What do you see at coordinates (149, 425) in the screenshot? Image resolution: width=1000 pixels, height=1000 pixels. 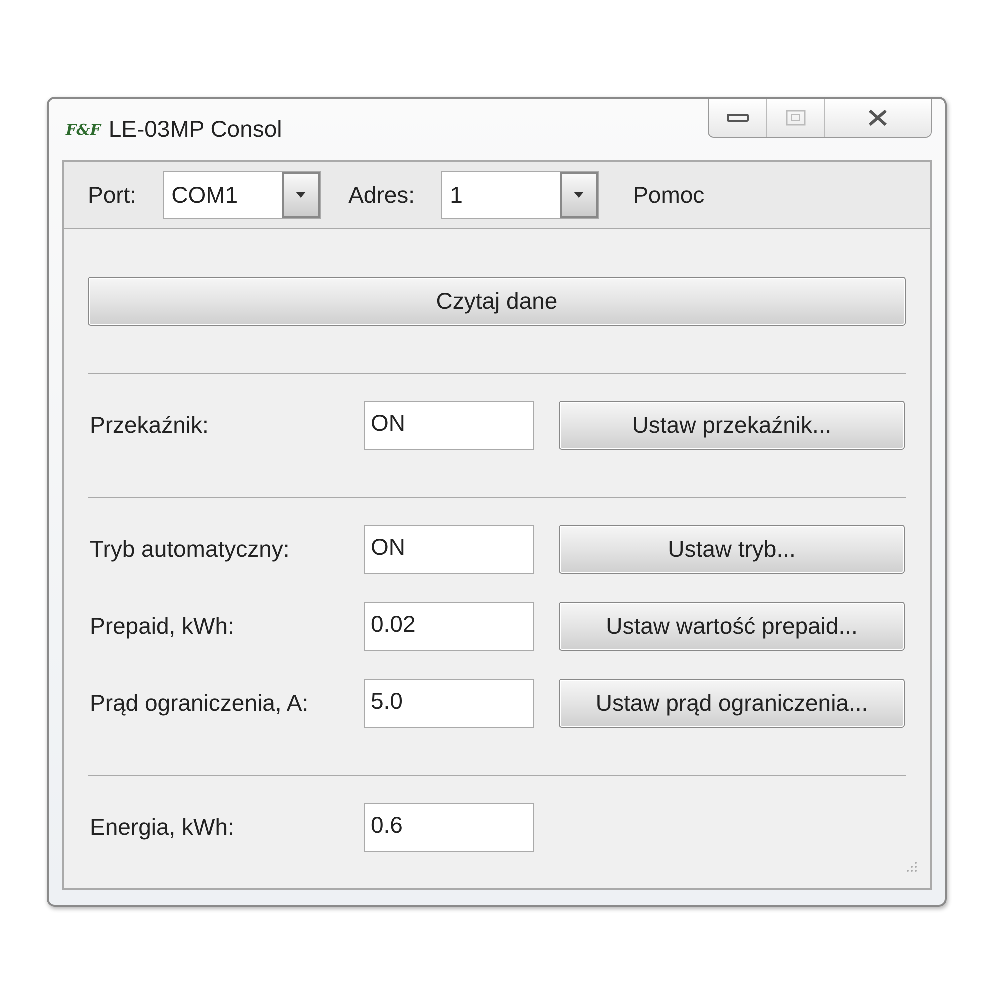 I see `field-label: Przekaźnik:` at bounding box center [149, 425].